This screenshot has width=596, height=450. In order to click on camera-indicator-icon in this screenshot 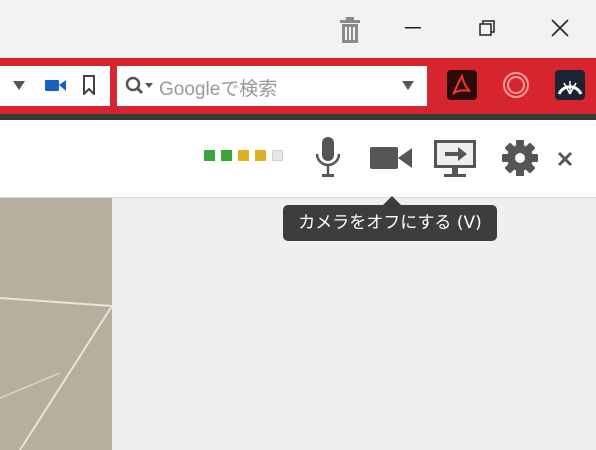, I will do `click(56, 85)`.